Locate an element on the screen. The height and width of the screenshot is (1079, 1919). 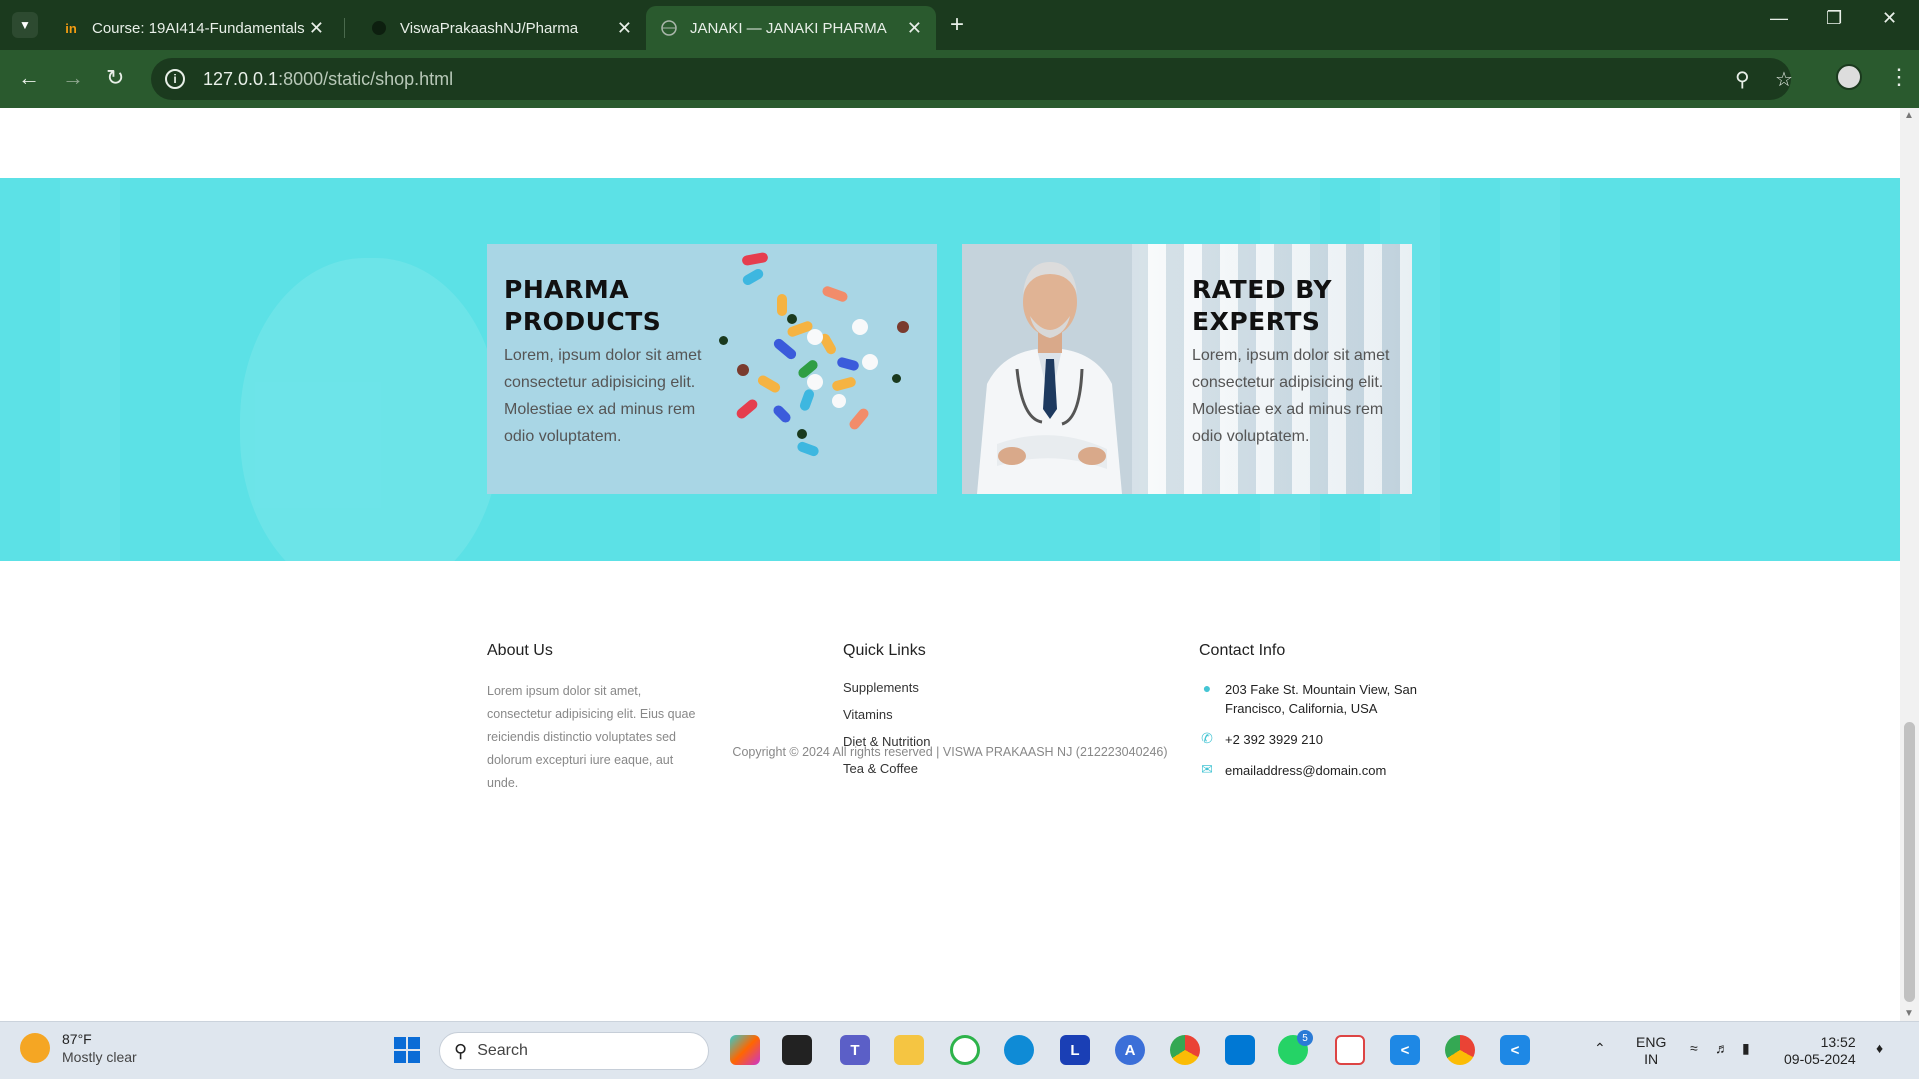
close-window-icon: ✕ is located at coordinates (1889, 18).